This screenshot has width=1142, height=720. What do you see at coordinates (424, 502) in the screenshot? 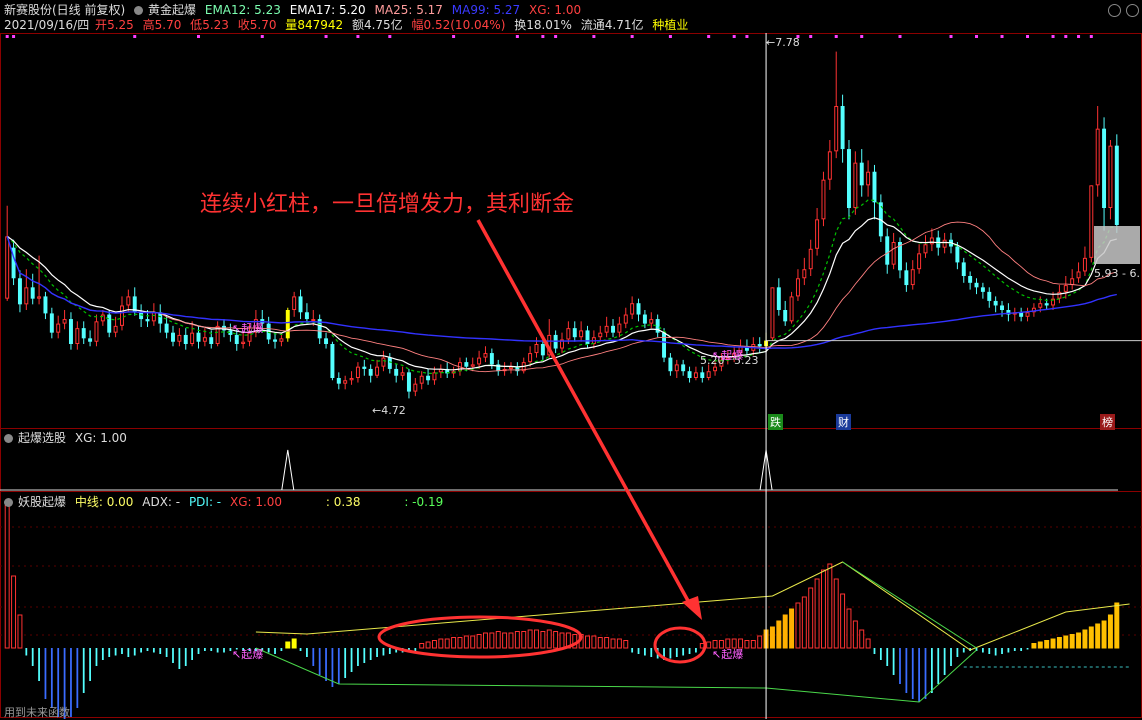
I see `panel3-v2: : -0.19` at bounding box center [424, 502].